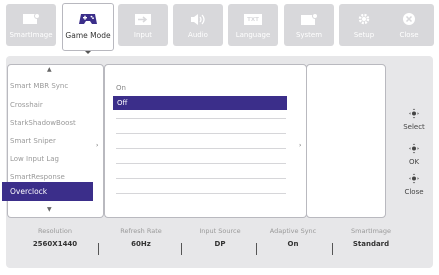 The image size is (439, 275). What do you see at coordinates (55, 244) in the screenshot?
I see `status-value: 2560X1440` at bounding box center [55, 244].